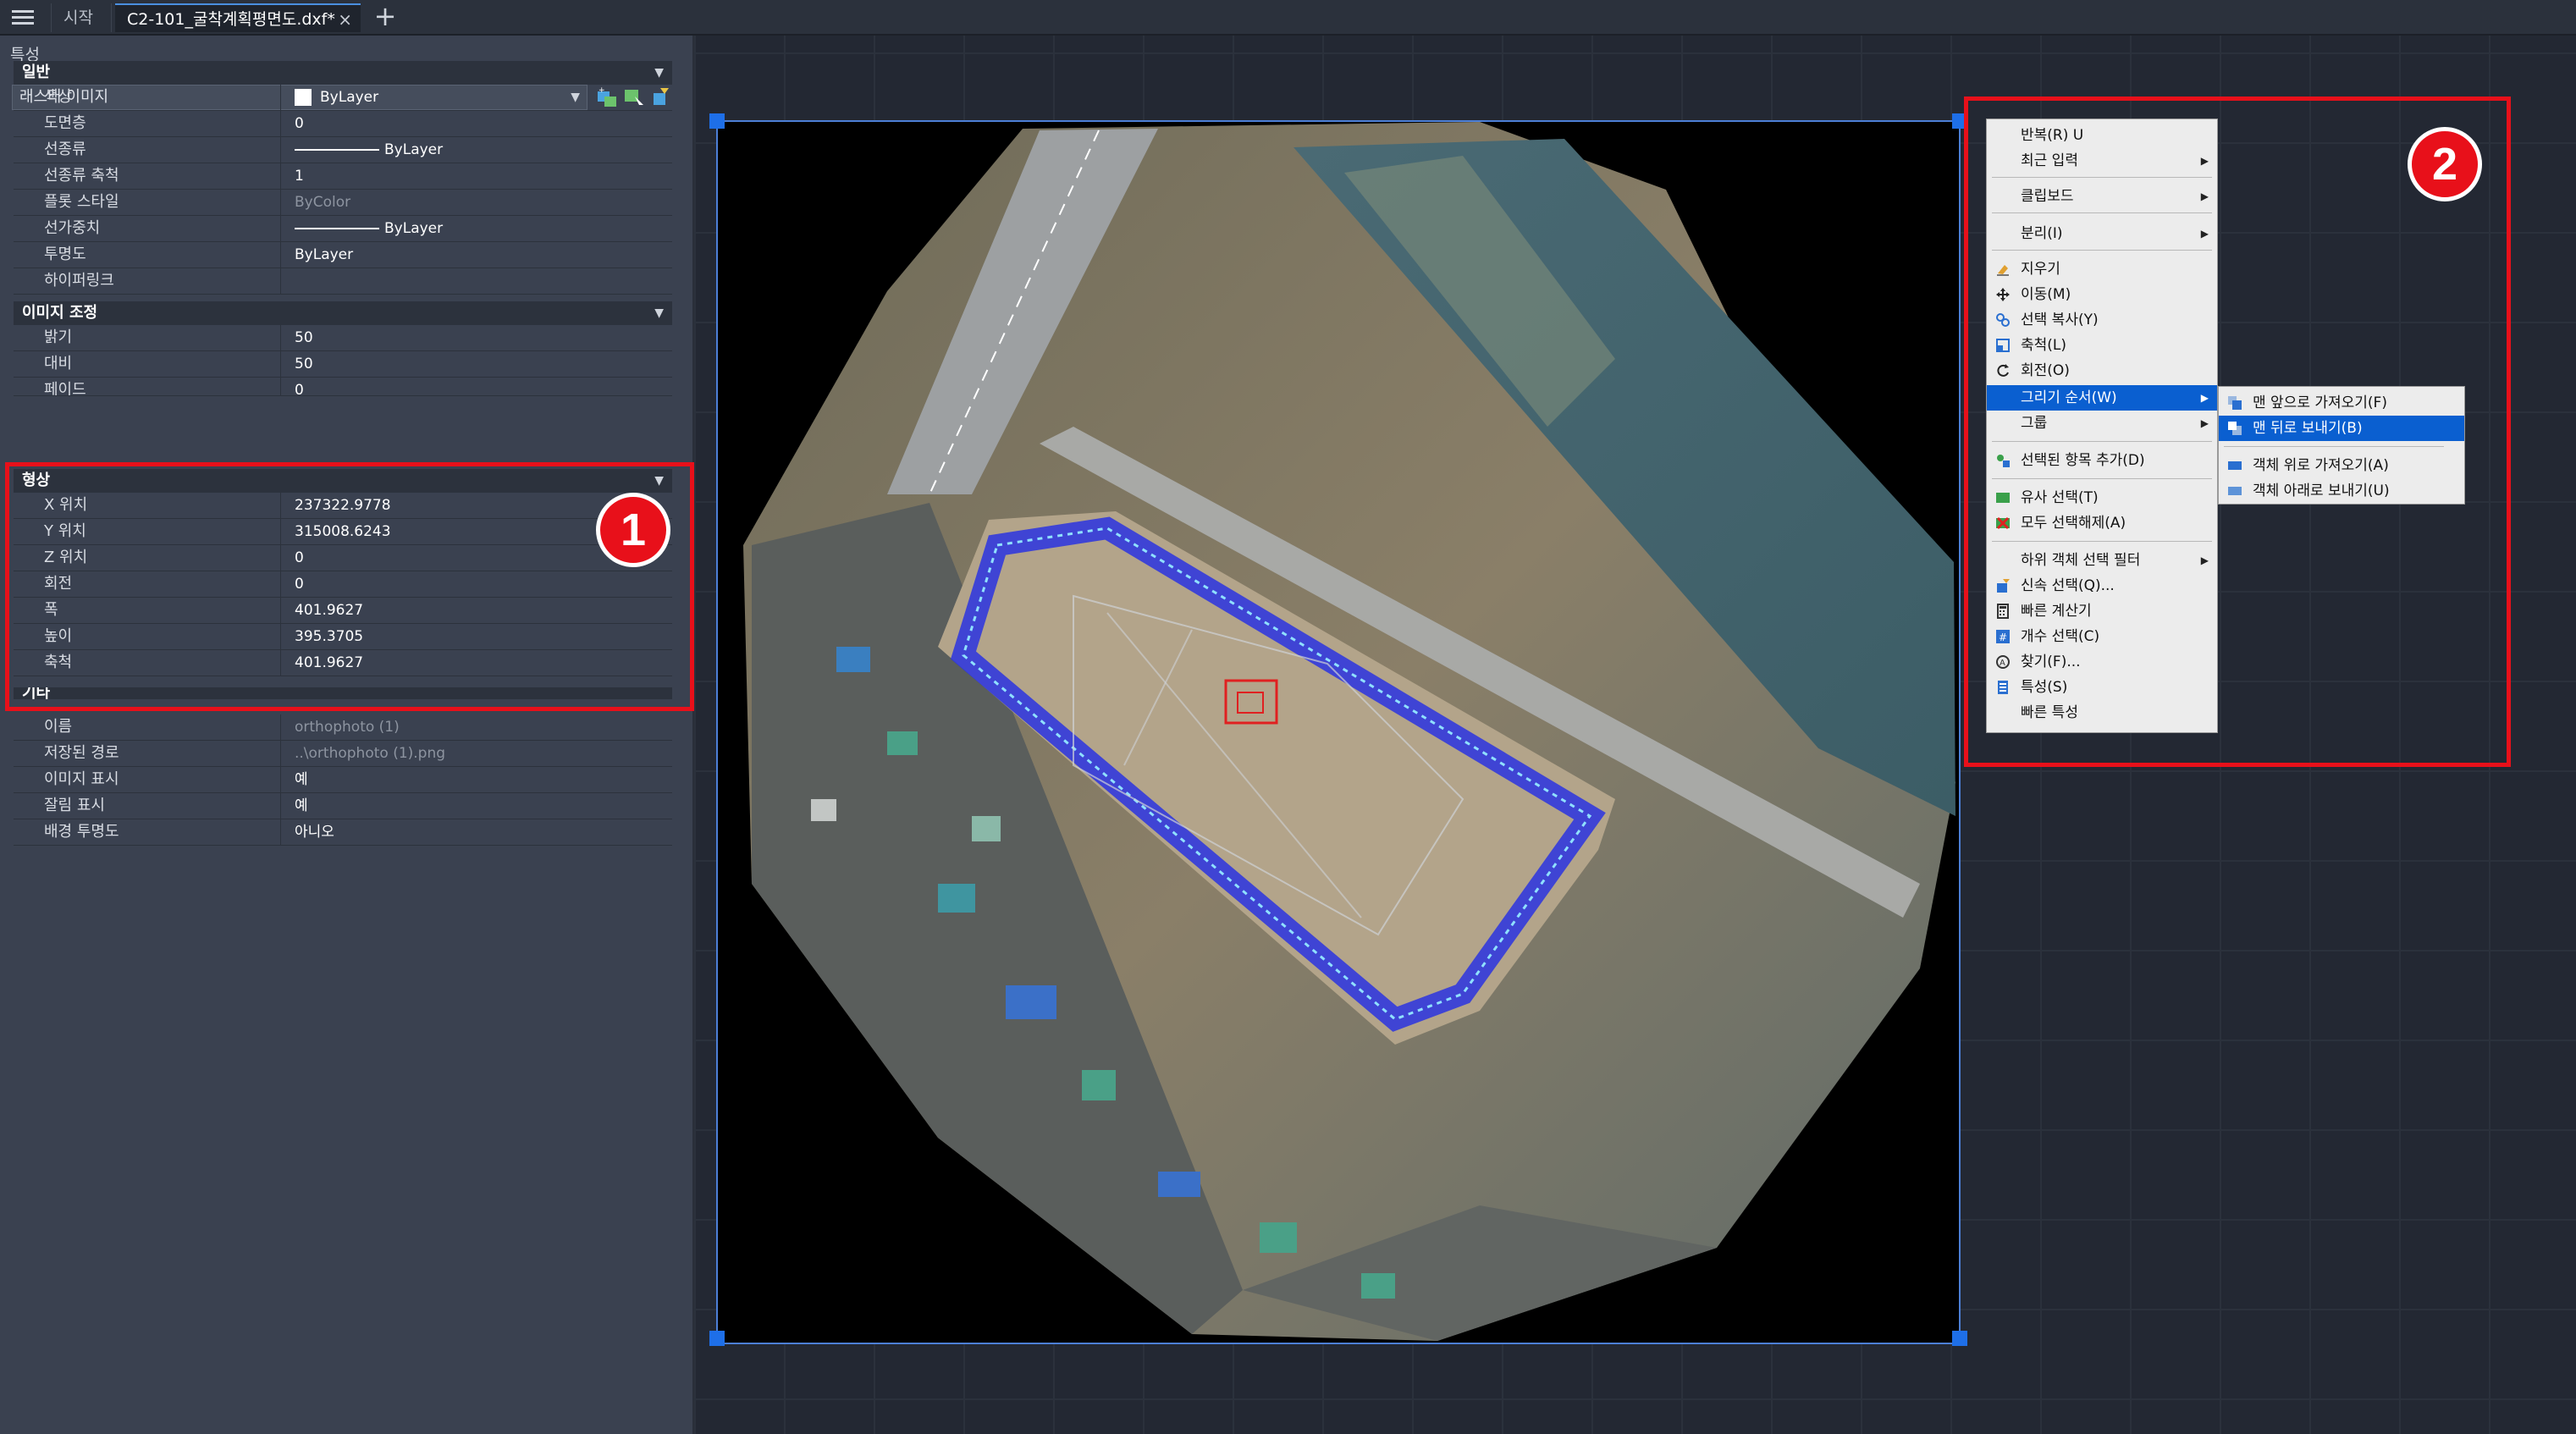 The image size is (2576, 1434). Describe the element at coordinates (148, 228) in the screenshot. I see `prop-label: 선가중치` at that location.